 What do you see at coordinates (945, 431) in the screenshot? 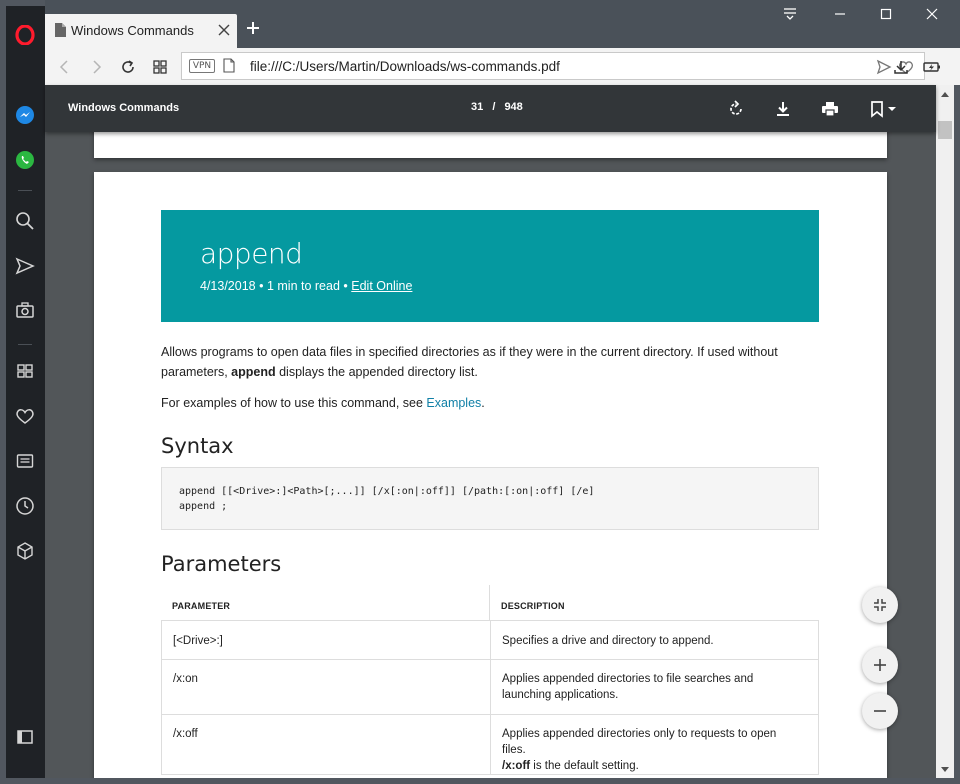
I see `vertical-scrollbar` at bounding box center [945, 431].